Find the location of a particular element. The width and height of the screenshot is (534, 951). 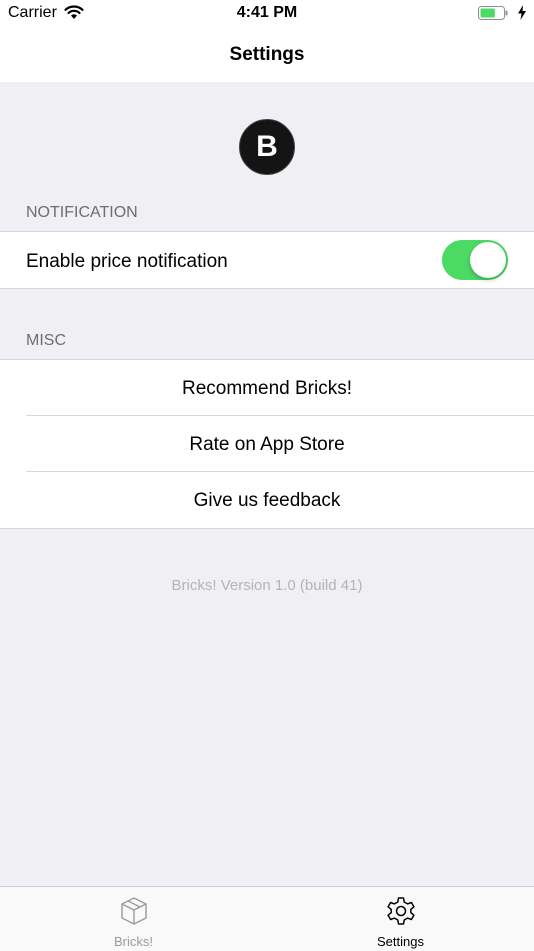

app-logo-letter: B is located at coordinates (267, 146).